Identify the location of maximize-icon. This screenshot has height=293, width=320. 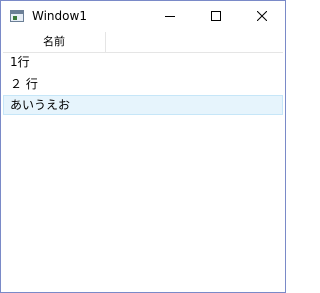
(216, 16).